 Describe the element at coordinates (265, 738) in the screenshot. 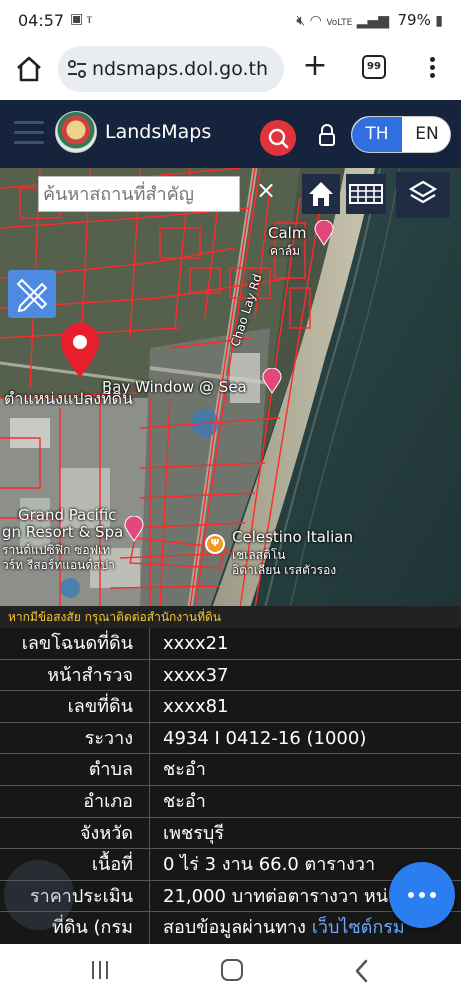

I see `row-value: 4934 I 0412-16 (1000)` at that location.